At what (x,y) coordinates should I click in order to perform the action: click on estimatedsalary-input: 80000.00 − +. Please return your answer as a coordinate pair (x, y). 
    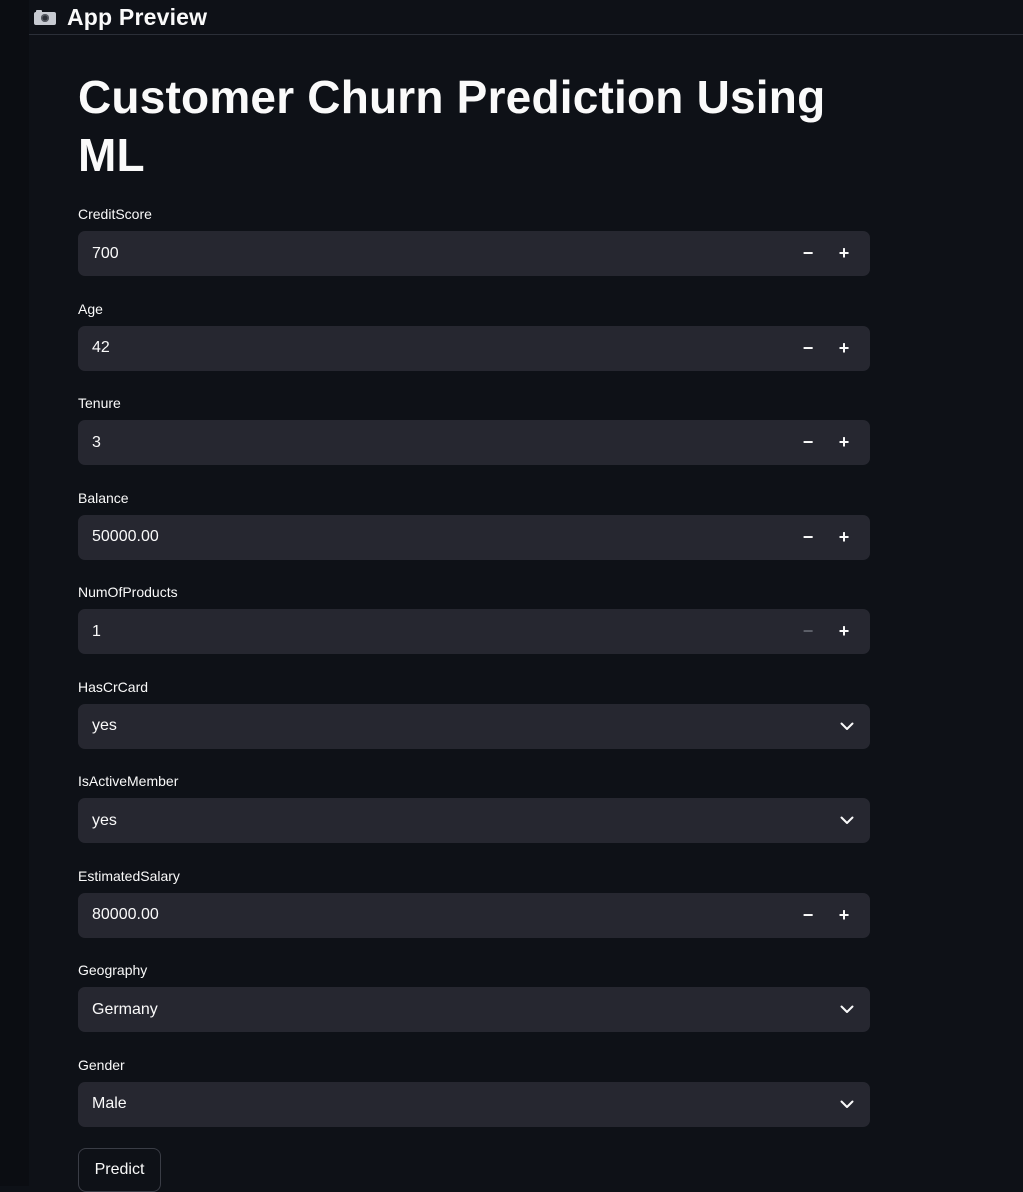
    Looking at the image, I should click on (474, 915).